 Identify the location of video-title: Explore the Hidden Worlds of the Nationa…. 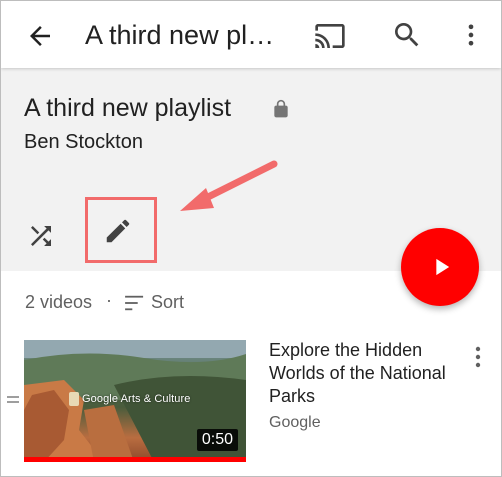
(364, 373).